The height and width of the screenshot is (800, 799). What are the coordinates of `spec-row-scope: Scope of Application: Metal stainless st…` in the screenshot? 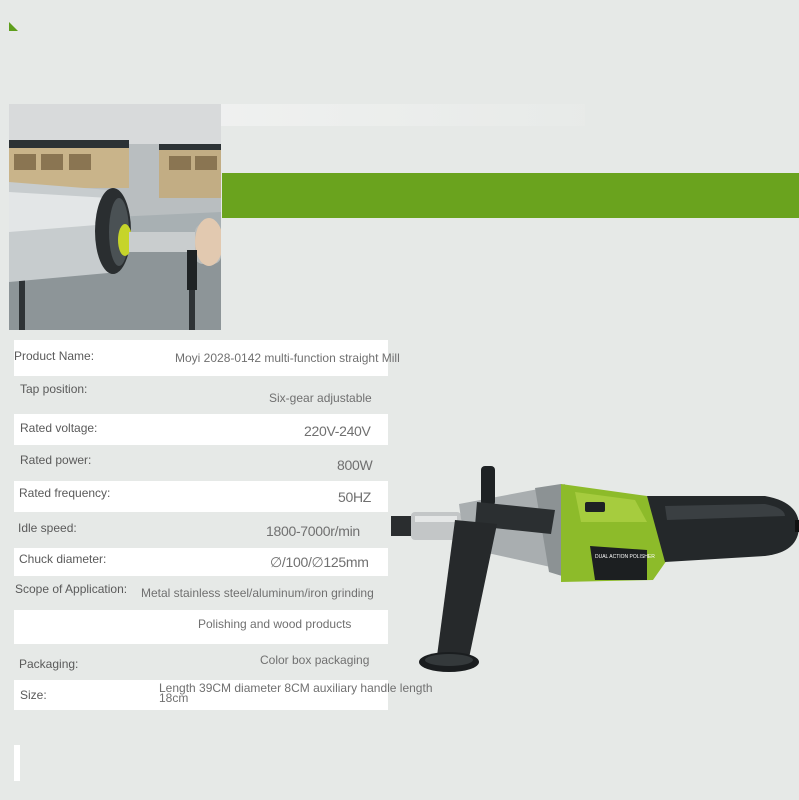 It's located at (201, 593).